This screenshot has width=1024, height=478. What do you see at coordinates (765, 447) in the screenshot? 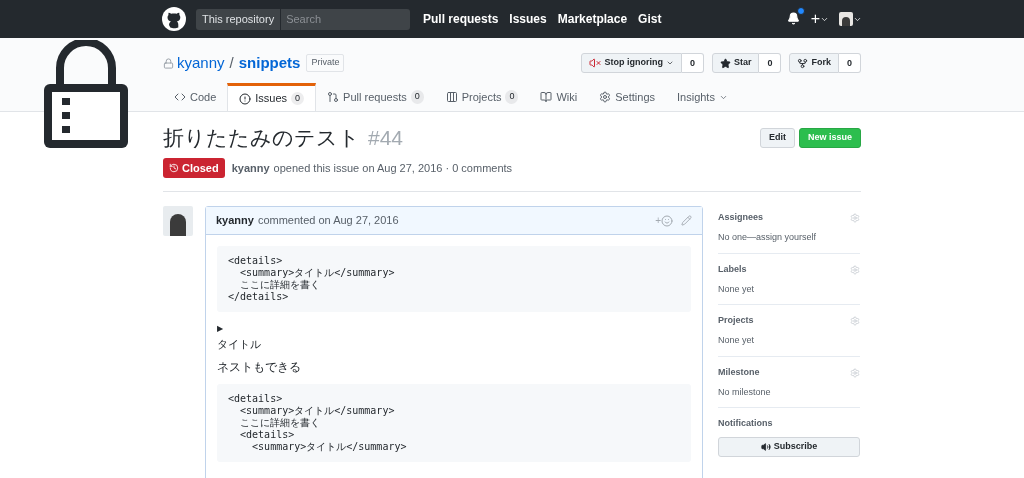
I see `speaker-icon` at bounding box center [765, 447].